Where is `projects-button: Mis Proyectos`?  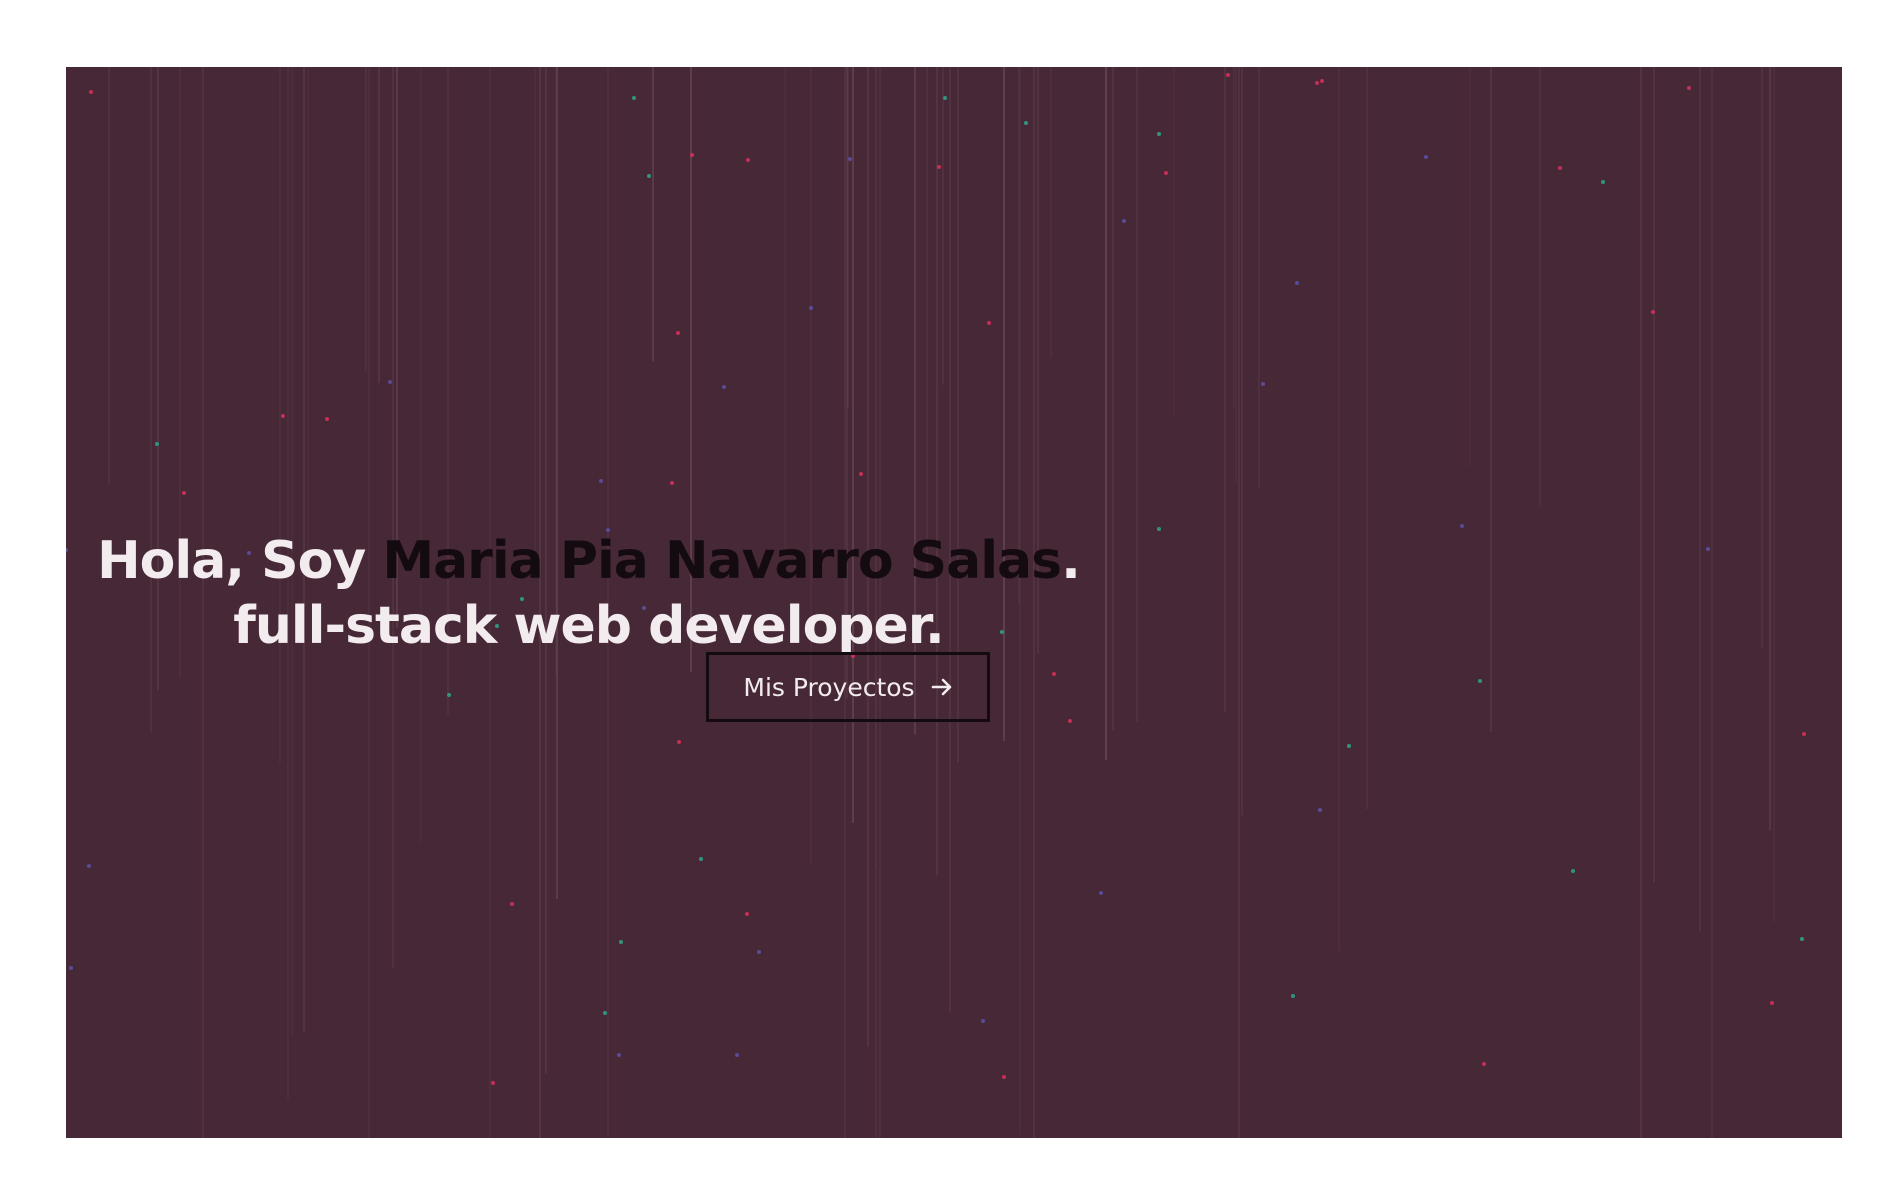
projects-button: Mis Proyectos is located at coordinates (848, 687).